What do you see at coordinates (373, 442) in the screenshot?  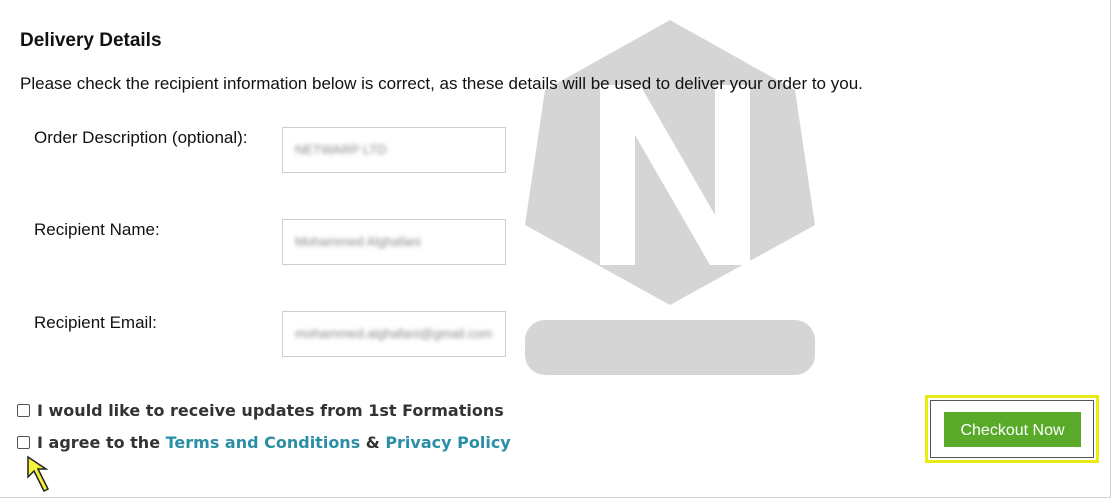 I see `agree-amp: &` at bounding box center [373, 442].